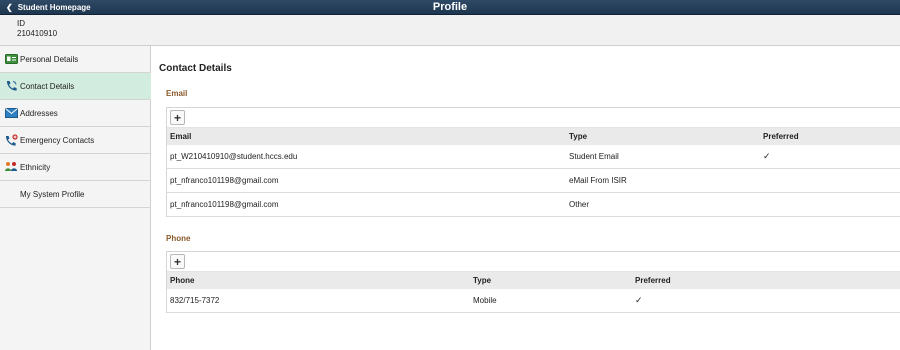  What do you see at coordinates (233, 156) in the screenshot?
I see `email-address: pt_W210410910@student.hccs.edu` at bounding box center [233, 156].